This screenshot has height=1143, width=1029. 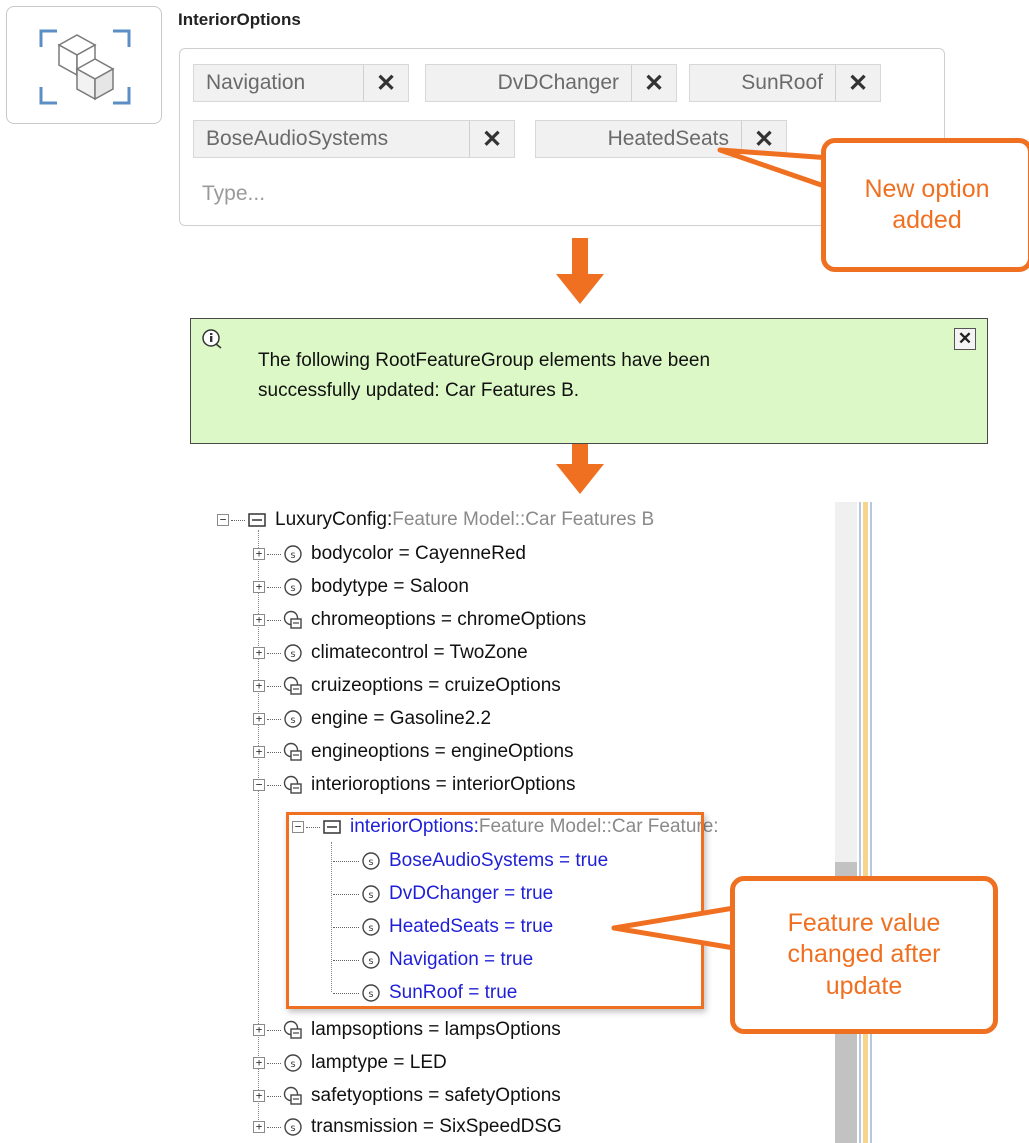 I want to click on tree-row: + s climatecontrol = TwoZone, so click(x=390, y=653).